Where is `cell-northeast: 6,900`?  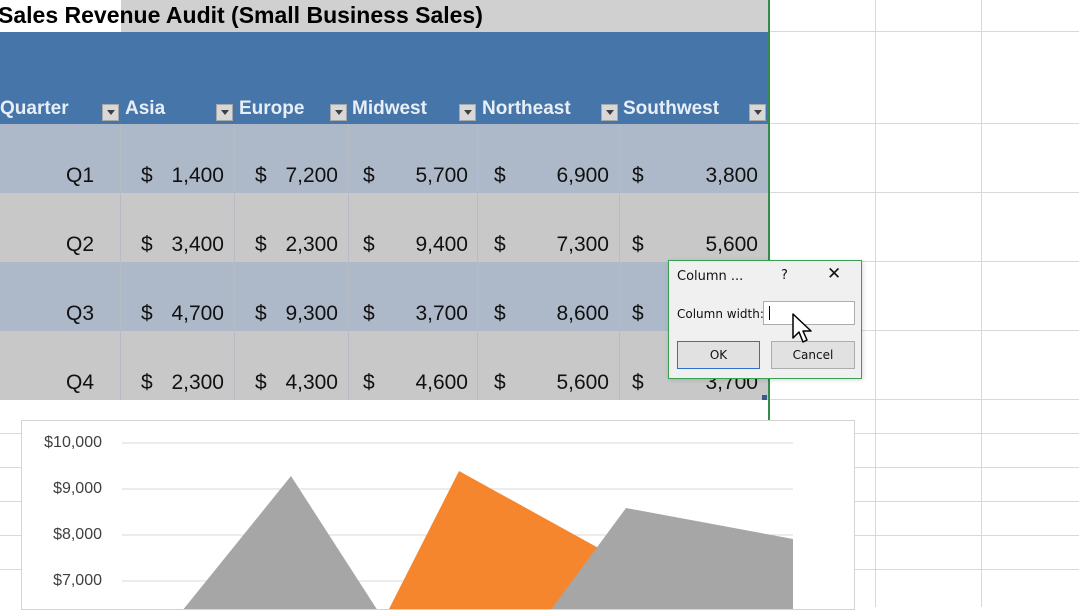 cell-northeast: 6,900 is located at coordinates (559, 176).